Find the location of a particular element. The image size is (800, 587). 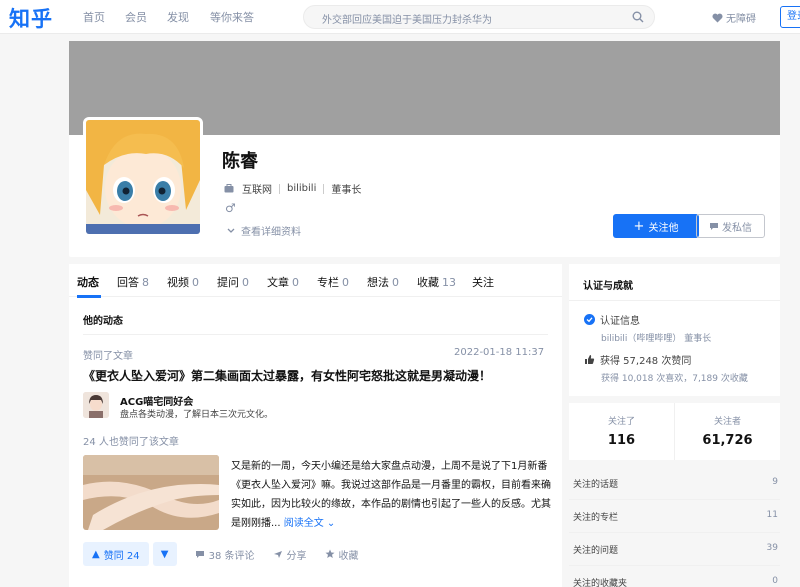

author-name: ACG喵宅同好会 is located at coordinates (156, 400).